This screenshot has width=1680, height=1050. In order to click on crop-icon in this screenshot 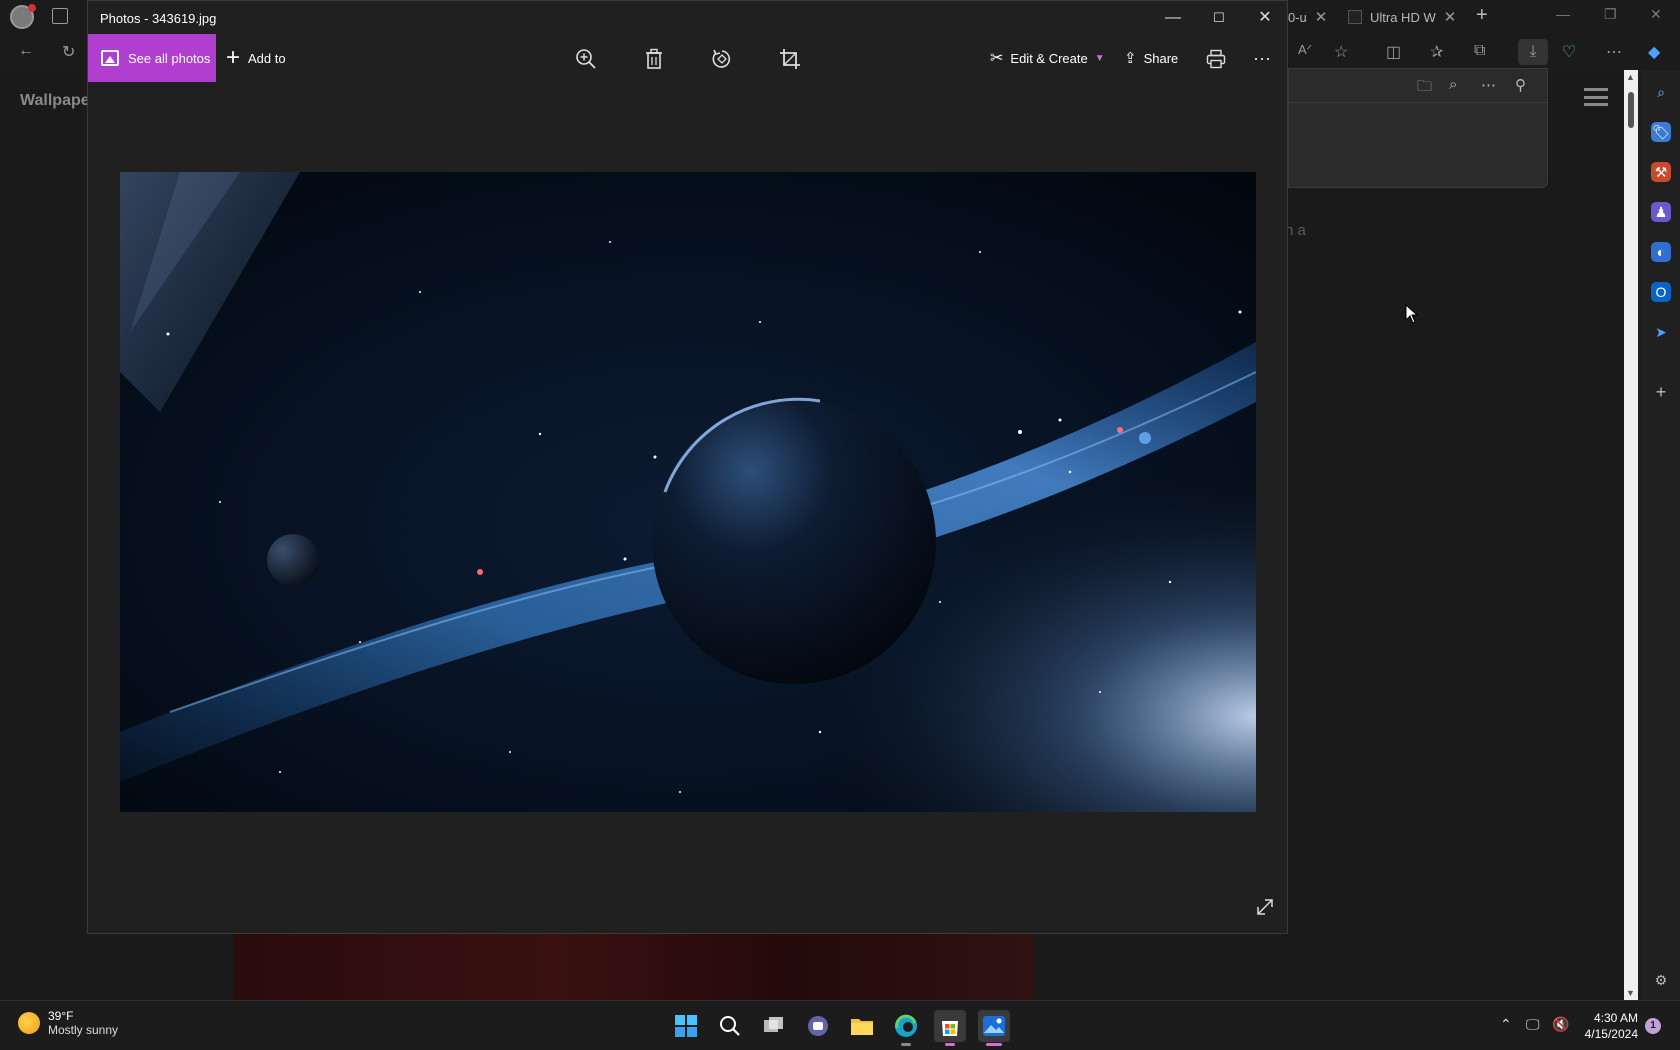, I will do `click(790, 59)`.